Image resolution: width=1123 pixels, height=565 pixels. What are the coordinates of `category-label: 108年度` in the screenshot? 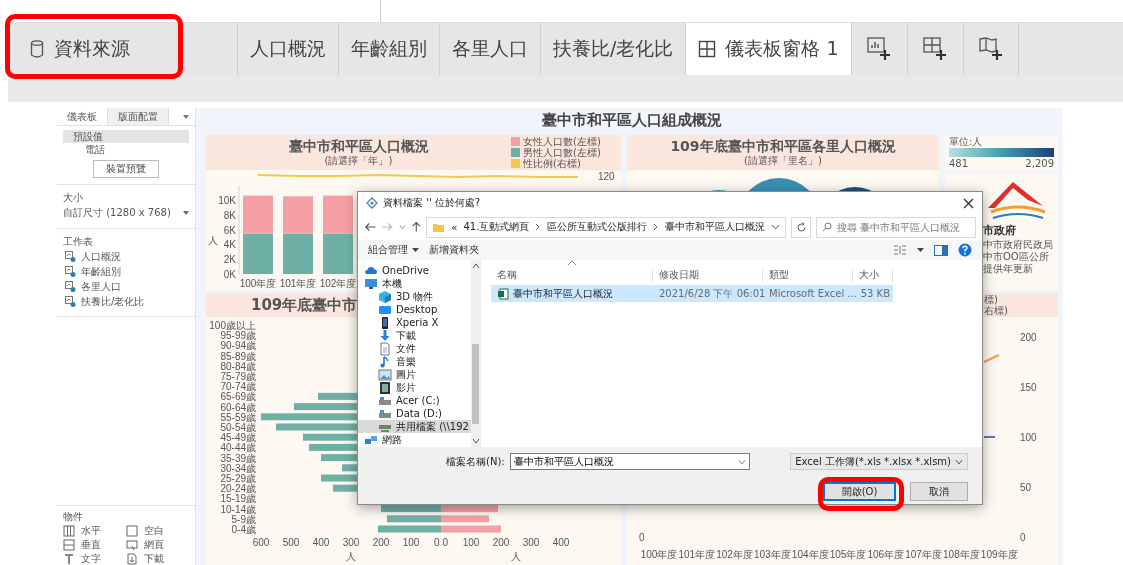 It's located at (961, 554).